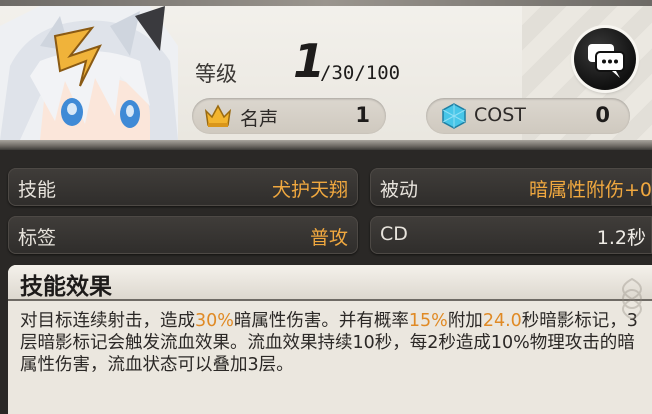 The height and width of the screenshot is (414, 652). I want to click on effect-chance-percent: 15%, so click(428, 321).